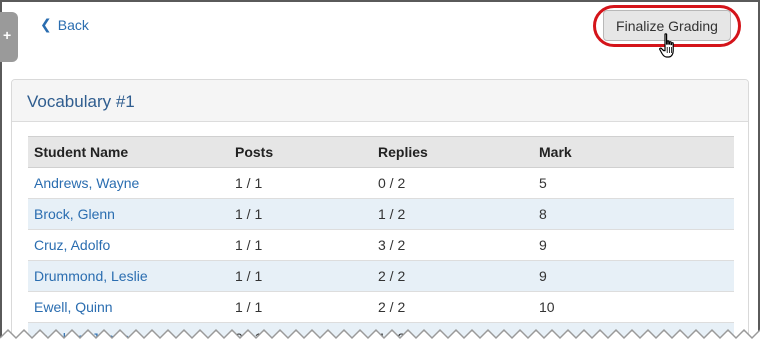  Describe the element at coordinates (380, 101) in the screenshot. I see `panel-heading: Vocabulary #1` at that location.